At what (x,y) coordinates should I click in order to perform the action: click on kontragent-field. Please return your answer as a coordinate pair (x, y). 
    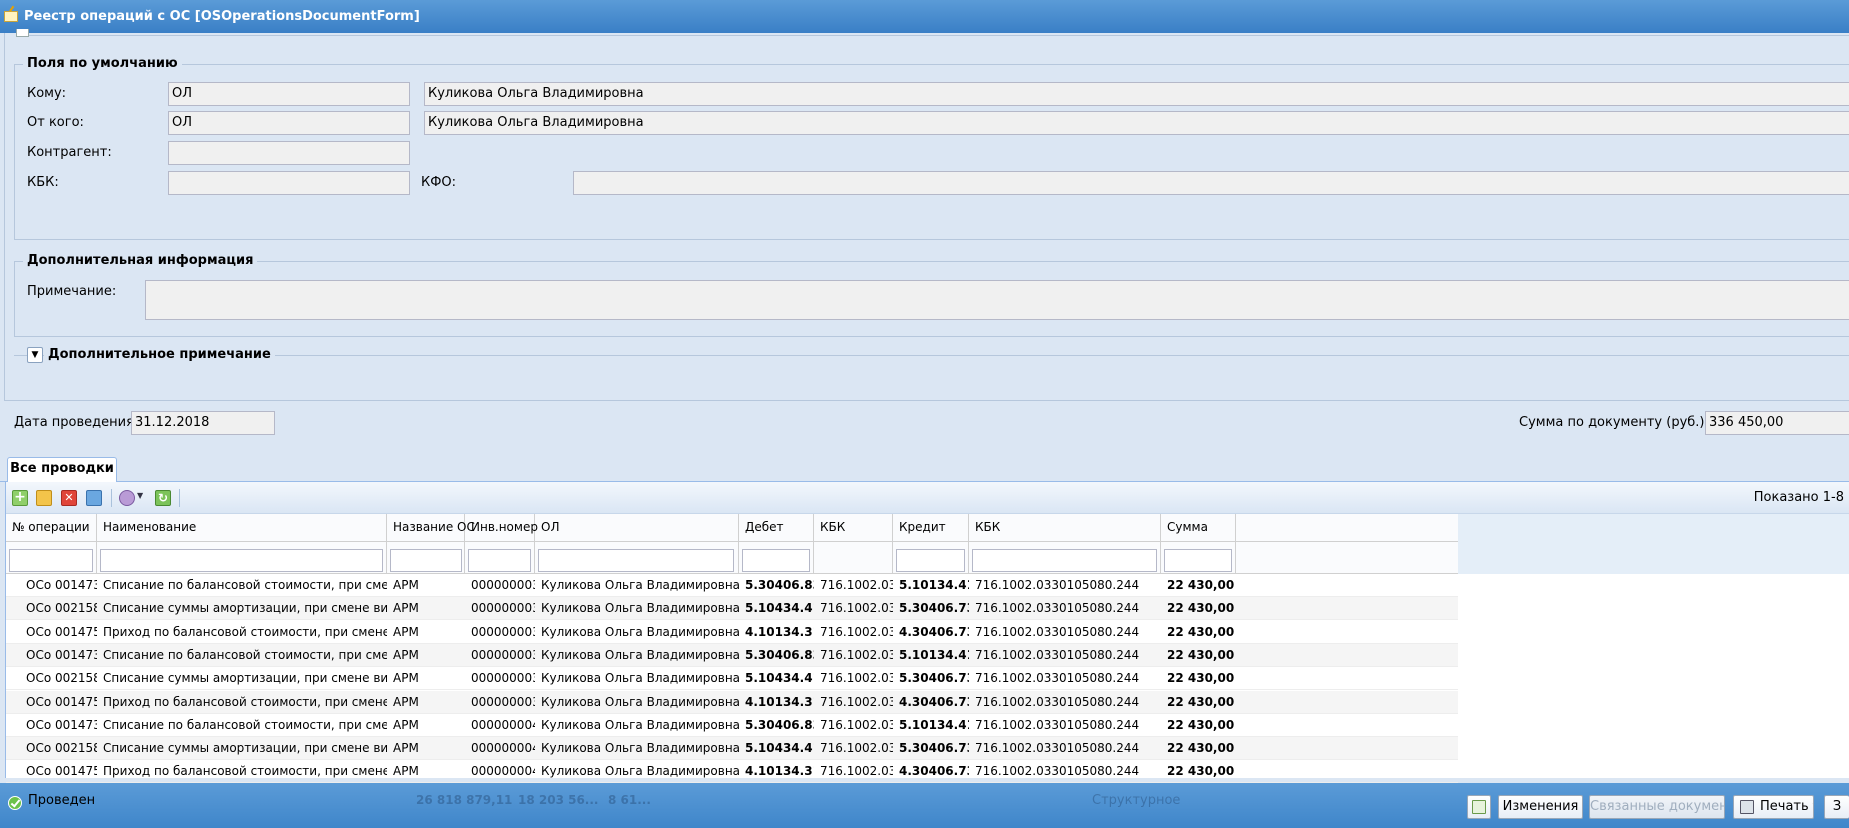
    Looking at the image, I should click on (289, 153).